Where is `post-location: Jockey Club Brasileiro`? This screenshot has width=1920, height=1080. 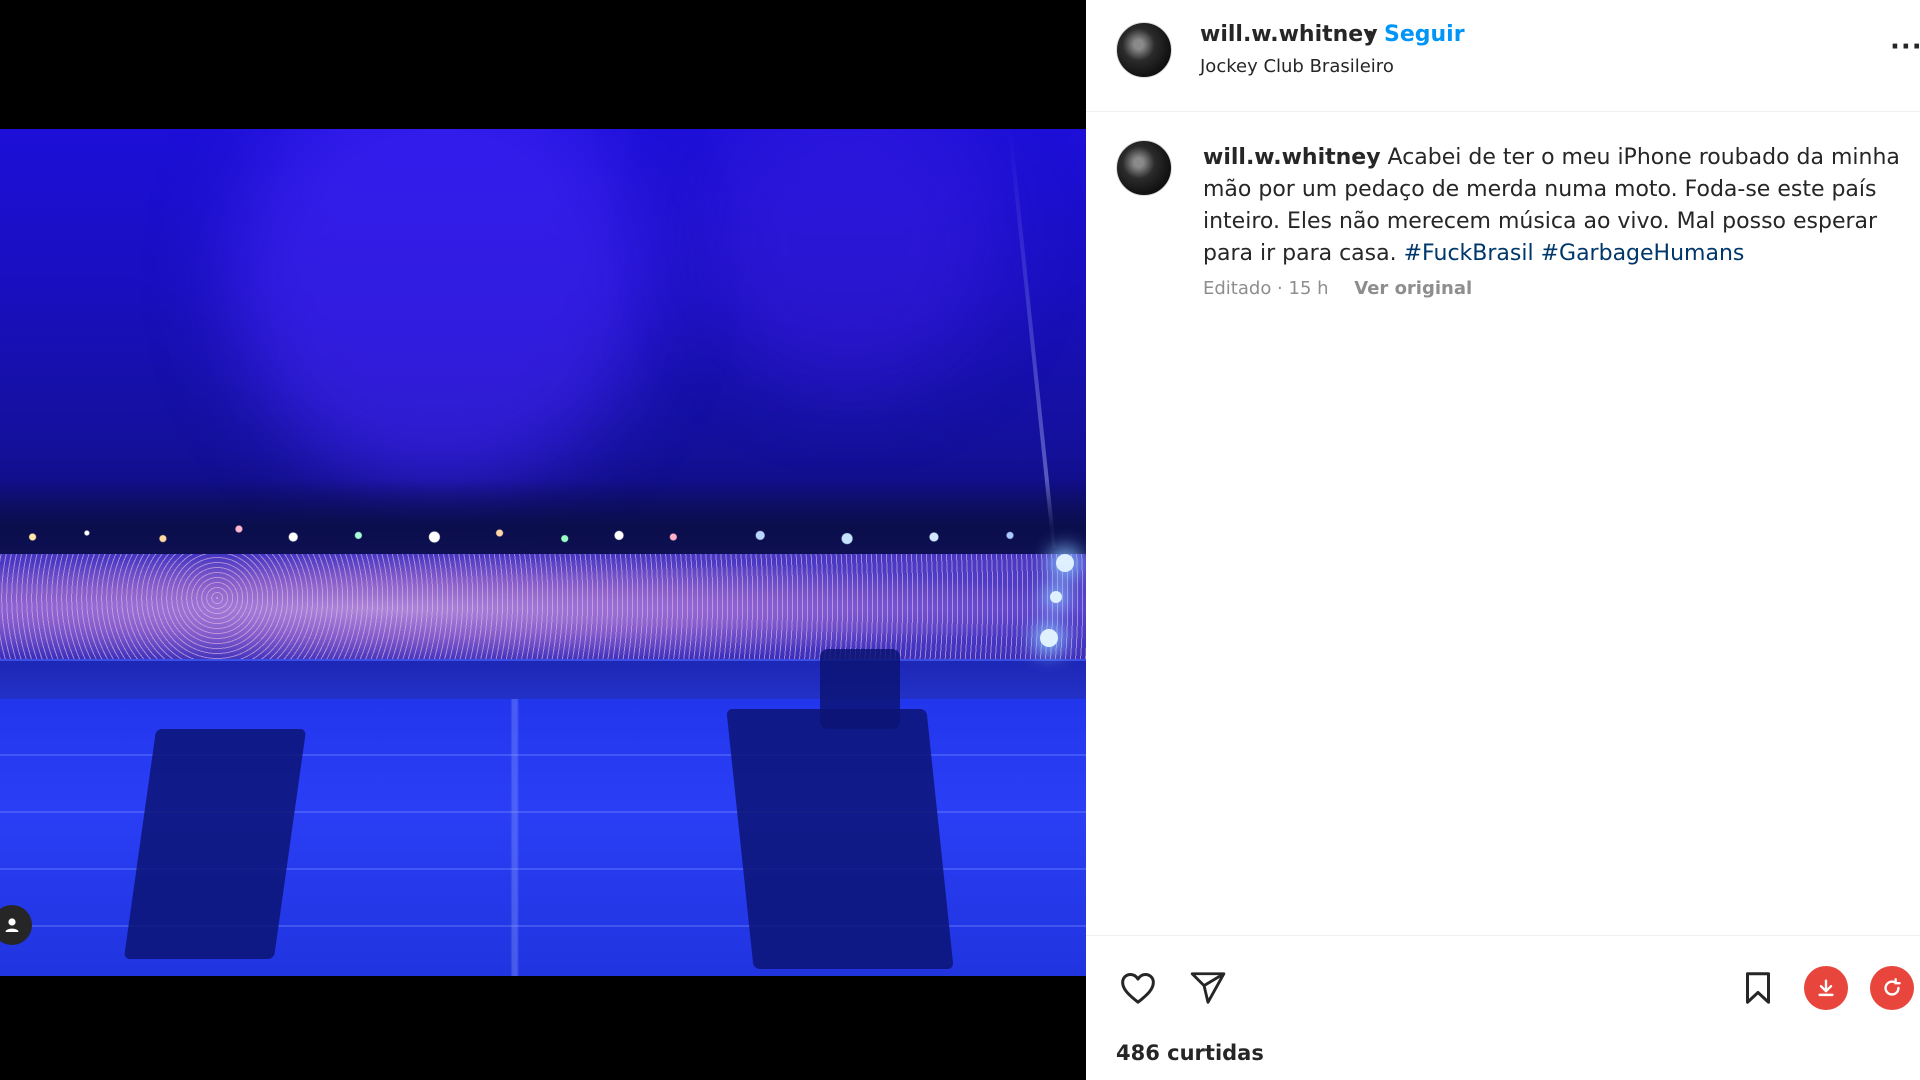 post-location: Jockey Club Brasileiro is located at coordinates (1297, 66).